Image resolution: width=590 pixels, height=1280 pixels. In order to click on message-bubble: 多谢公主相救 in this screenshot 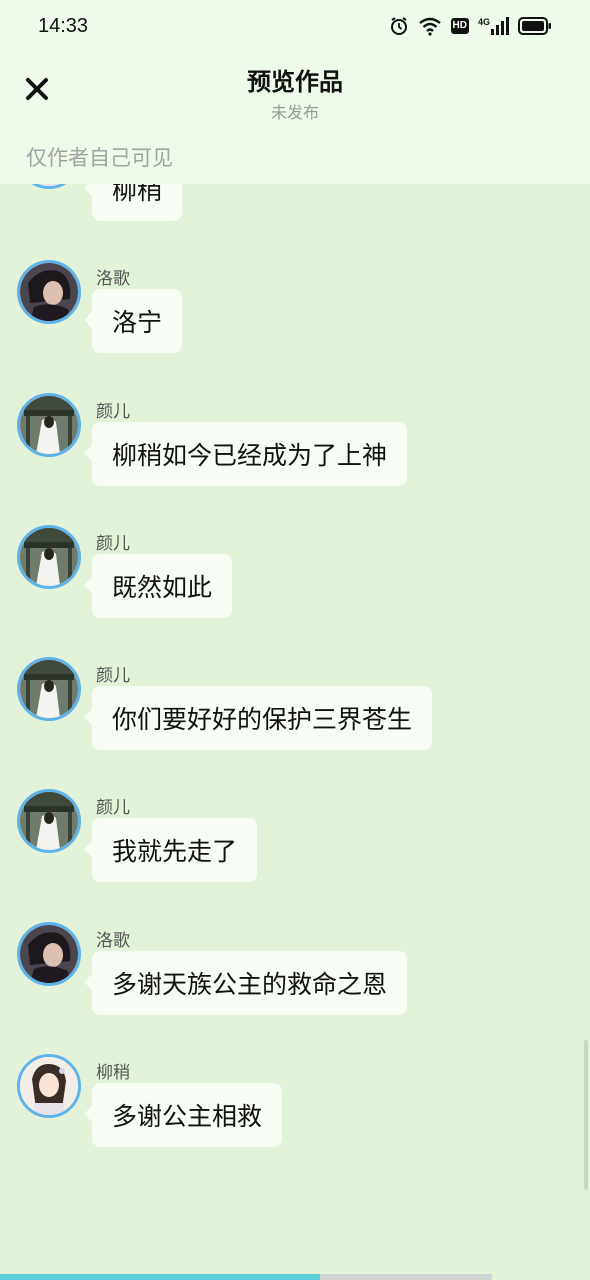, I will do `click(183, 1115)`.